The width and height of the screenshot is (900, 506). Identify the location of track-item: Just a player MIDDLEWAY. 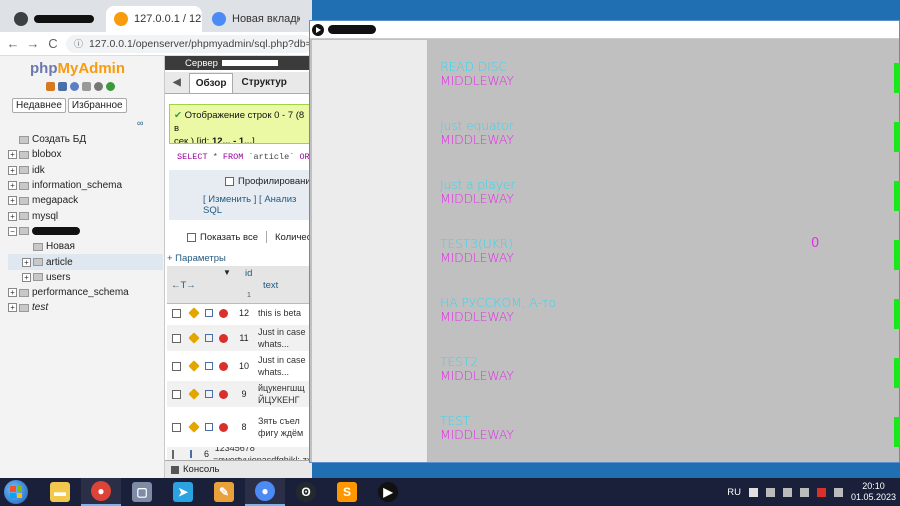
(478, 191).